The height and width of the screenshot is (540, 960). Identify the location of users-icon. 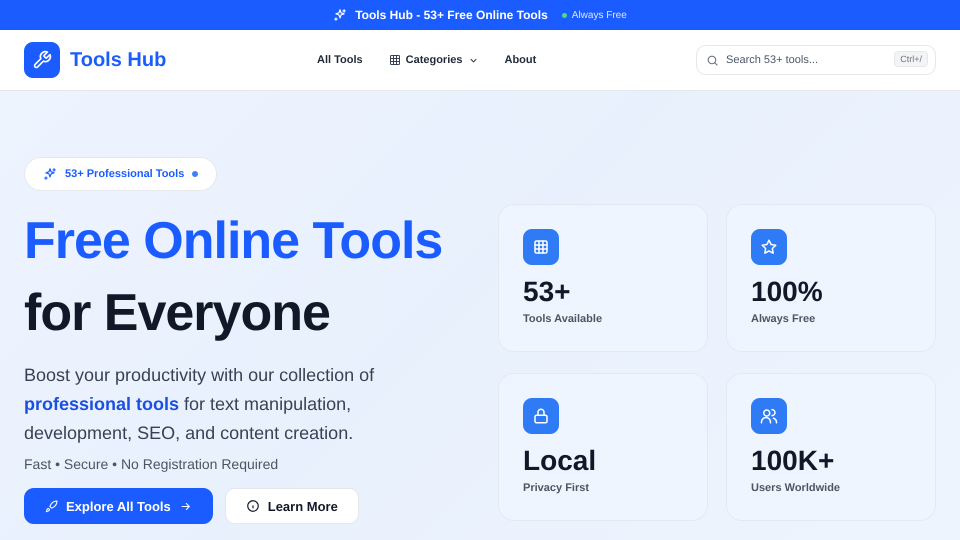
(769, 416).